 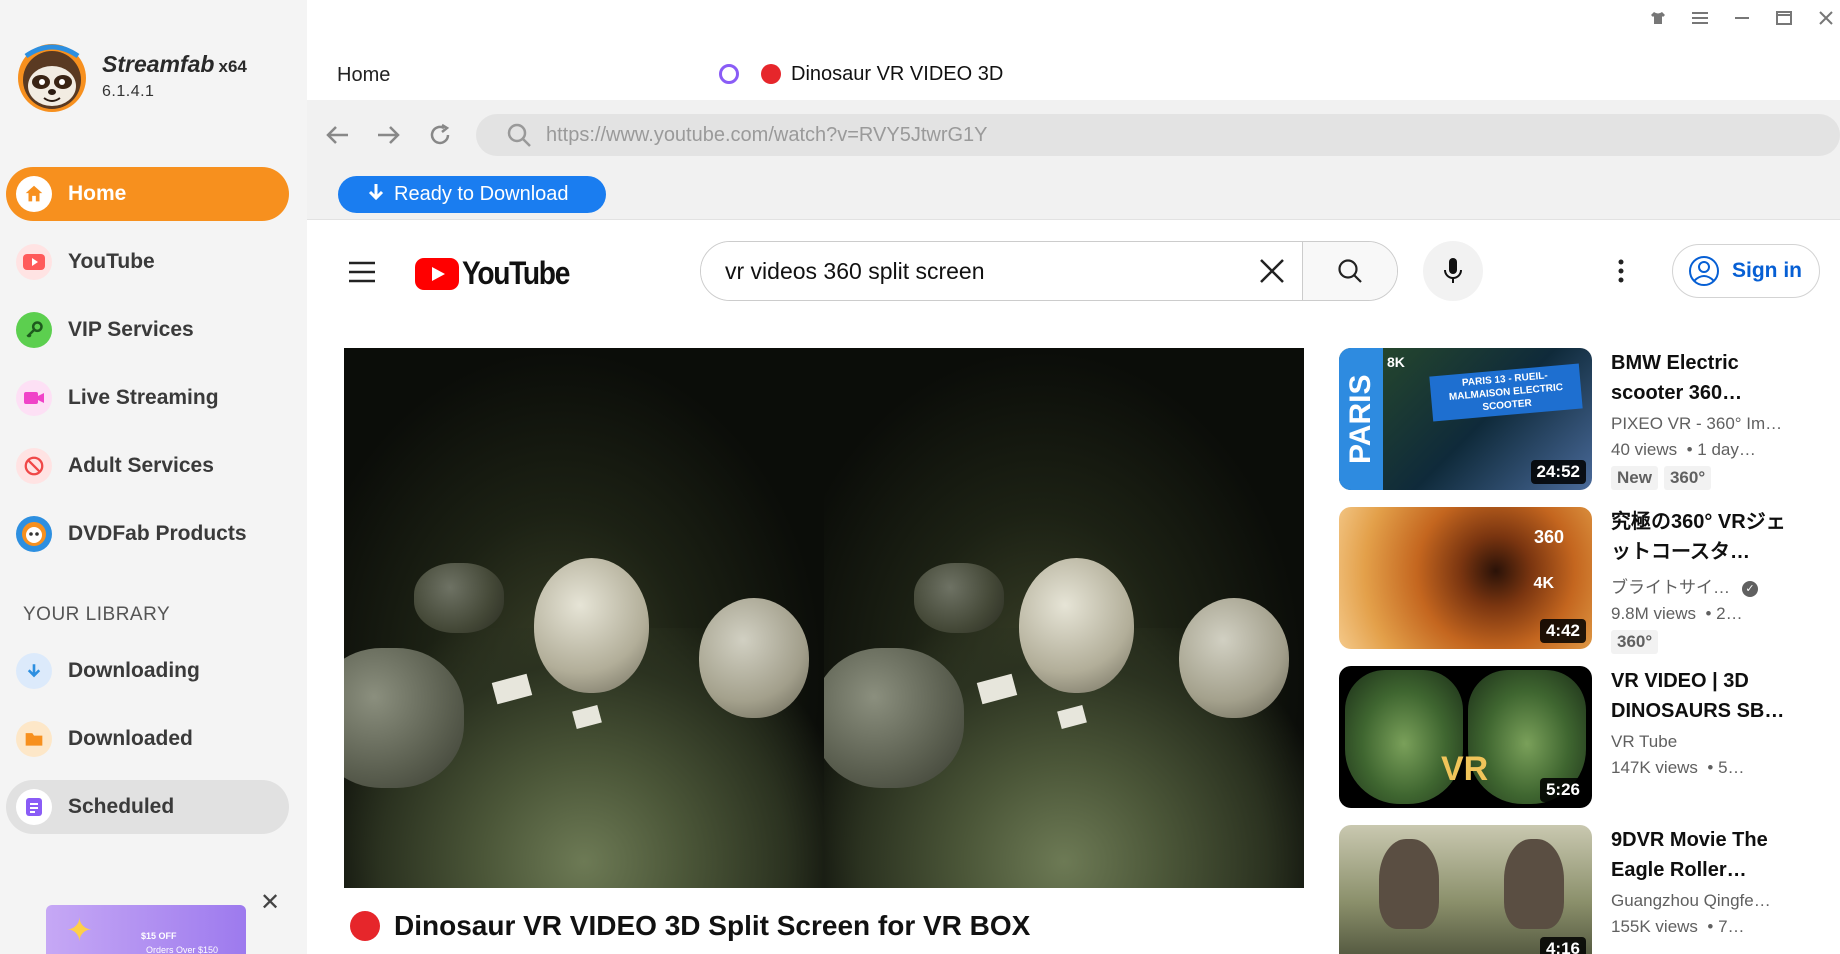 I want to click on library-heading: YOUR LIBRARY, so click(x=97, y=614).